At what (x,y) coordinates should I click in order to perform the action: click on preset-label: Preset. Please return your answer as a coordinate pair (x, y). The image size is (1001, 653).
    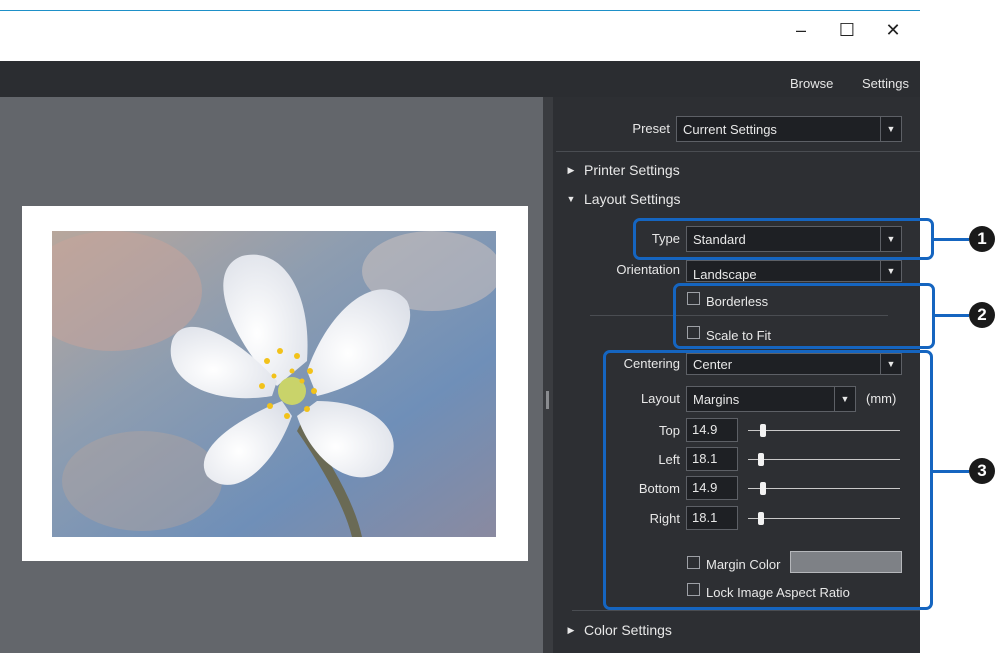
    Looking at the image, I should click on (651, 128).